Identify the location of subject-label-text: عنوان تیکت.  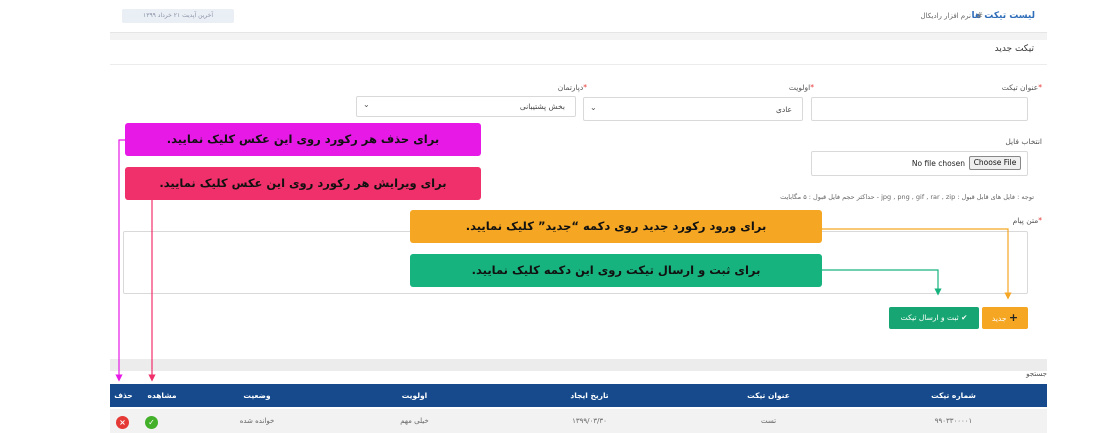
(1020, 87).